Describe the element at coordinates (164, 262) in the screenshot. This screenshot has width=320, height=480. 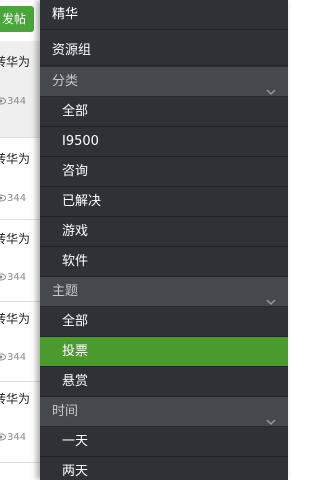
I see `category-item-software: 软件` at that location.